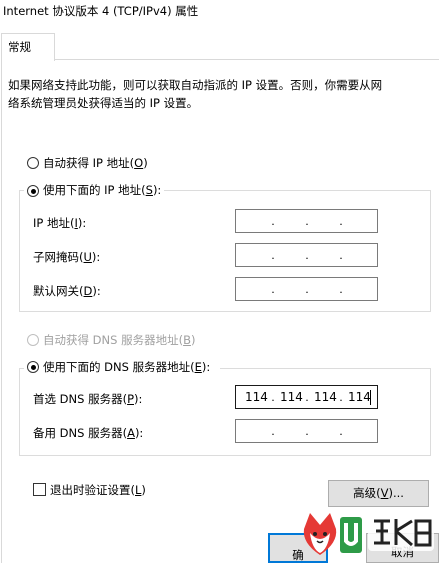  I want to click on alternate-dns-text: 备用 DNS 服务器(, so click(80, 433).